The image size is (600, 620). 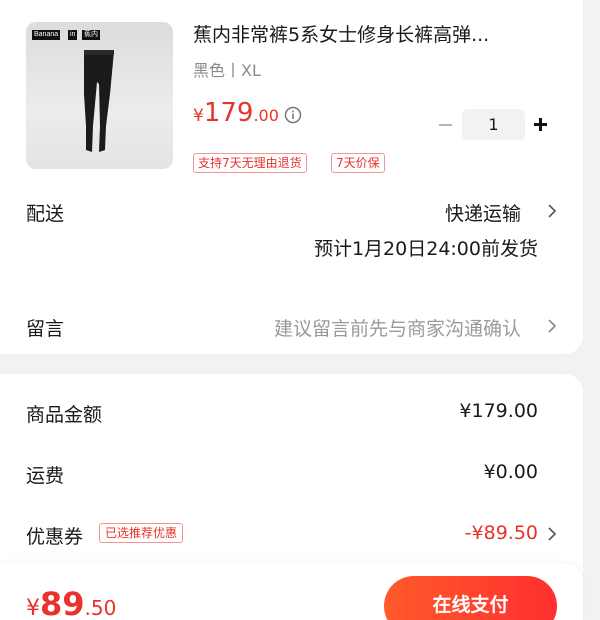 I want to click on coupon-recommended-badge: 已选推荐优惠, so click(x=141, y=533).